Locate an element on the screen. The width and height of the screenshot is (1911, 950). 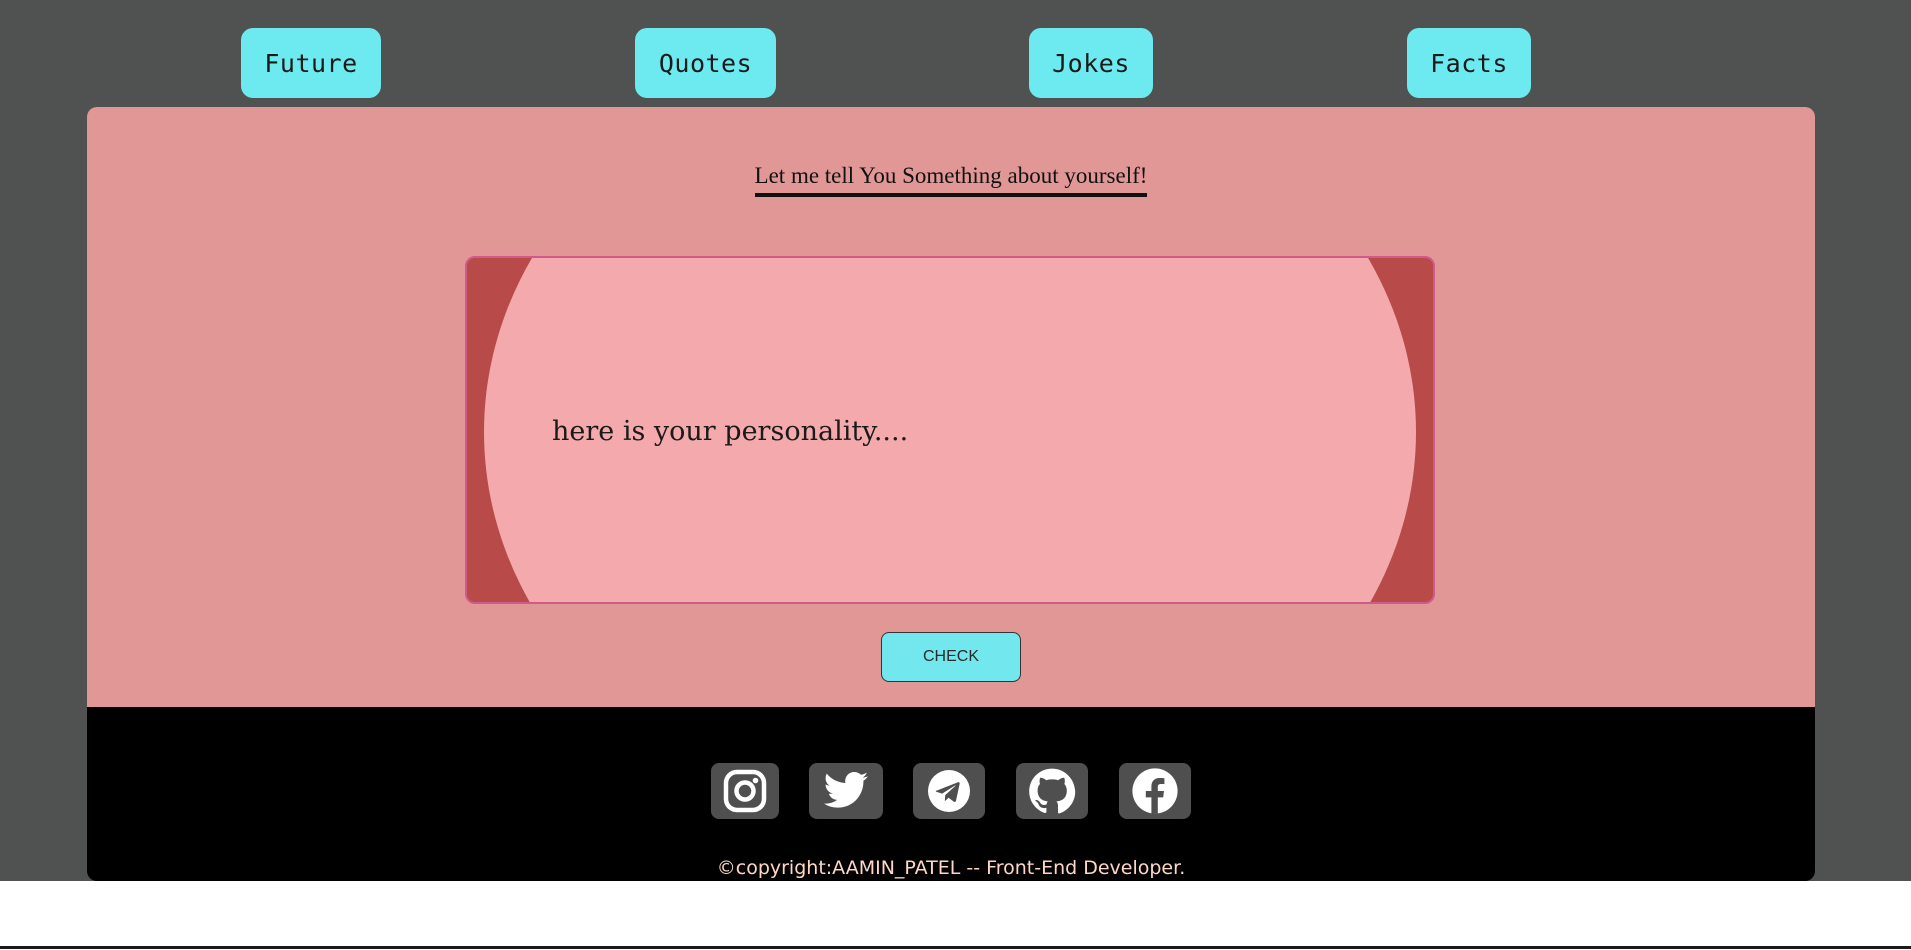
twitter-link is located at coordinates (846, 791).